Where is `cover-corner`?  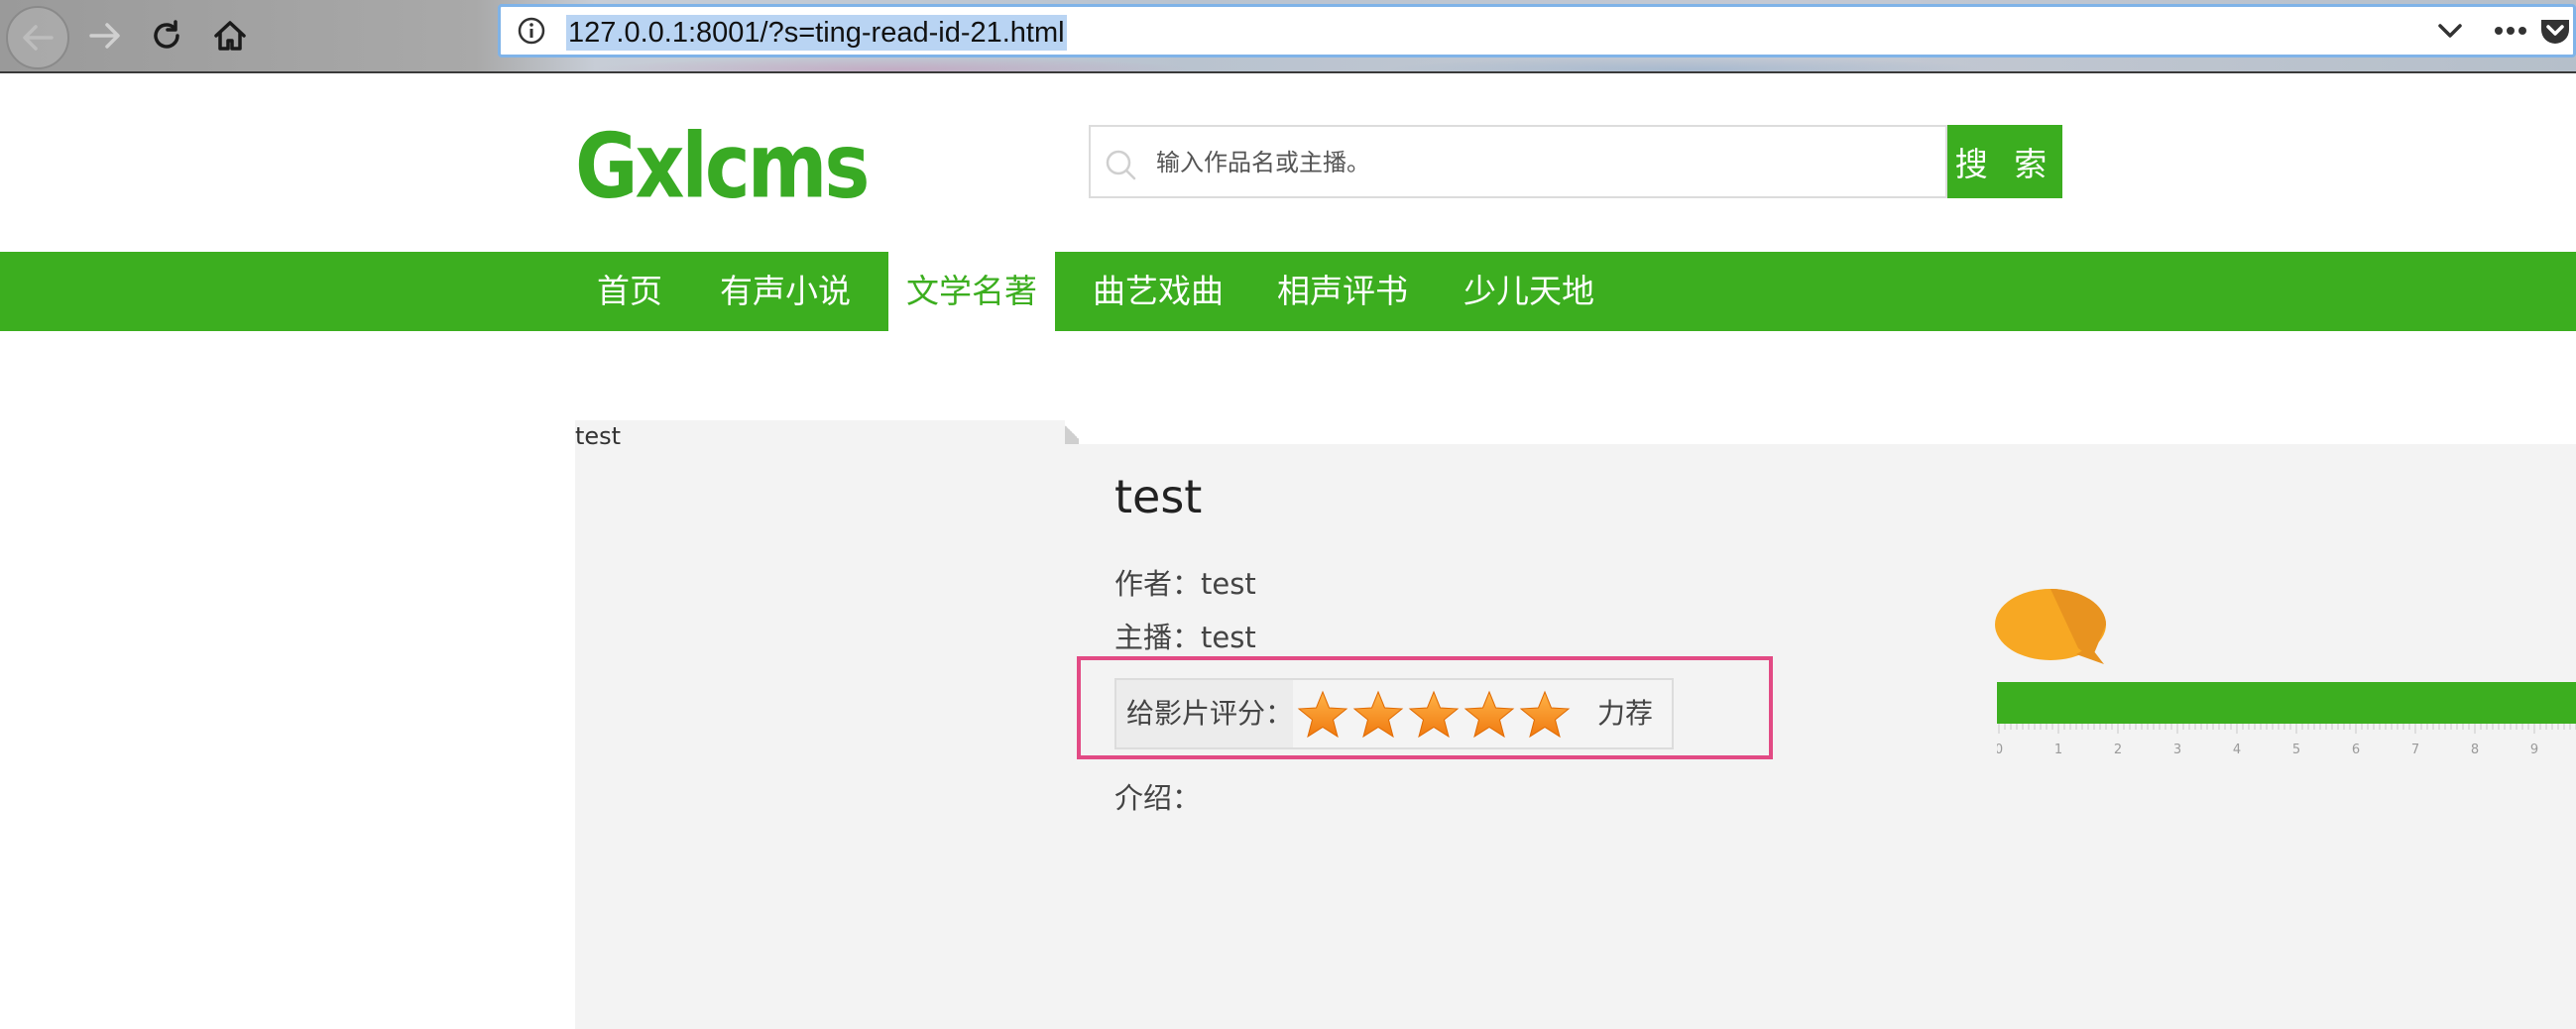
cover-corner is located at coordinates (1072, 432).